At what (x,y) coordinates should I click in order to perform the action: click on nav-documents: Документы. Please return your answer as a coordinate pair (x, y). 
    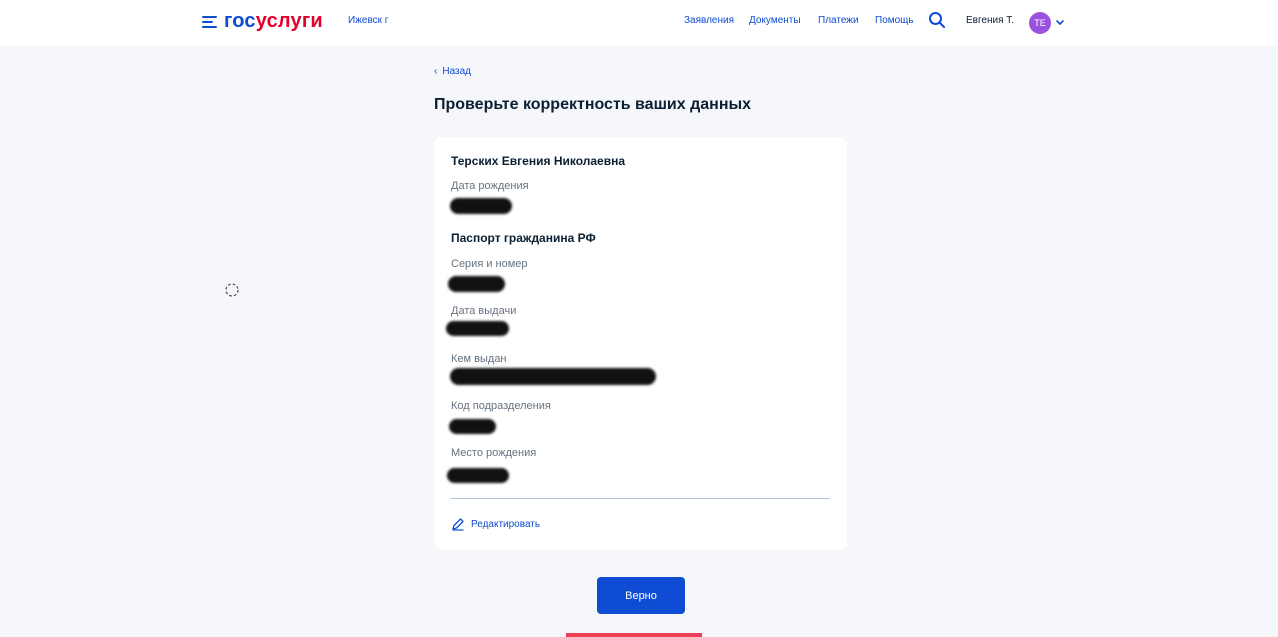
    Looking at the image, I should click on (775, 20).